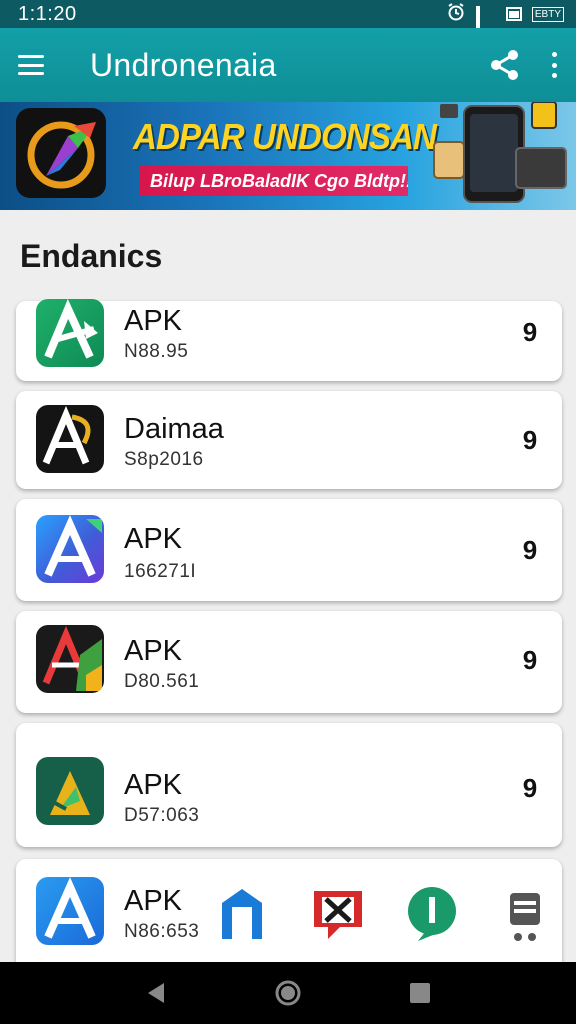  Describe the element at coordinates (288, 65) in the screenshot. I see `app-bar: Undronenaia` at that location.